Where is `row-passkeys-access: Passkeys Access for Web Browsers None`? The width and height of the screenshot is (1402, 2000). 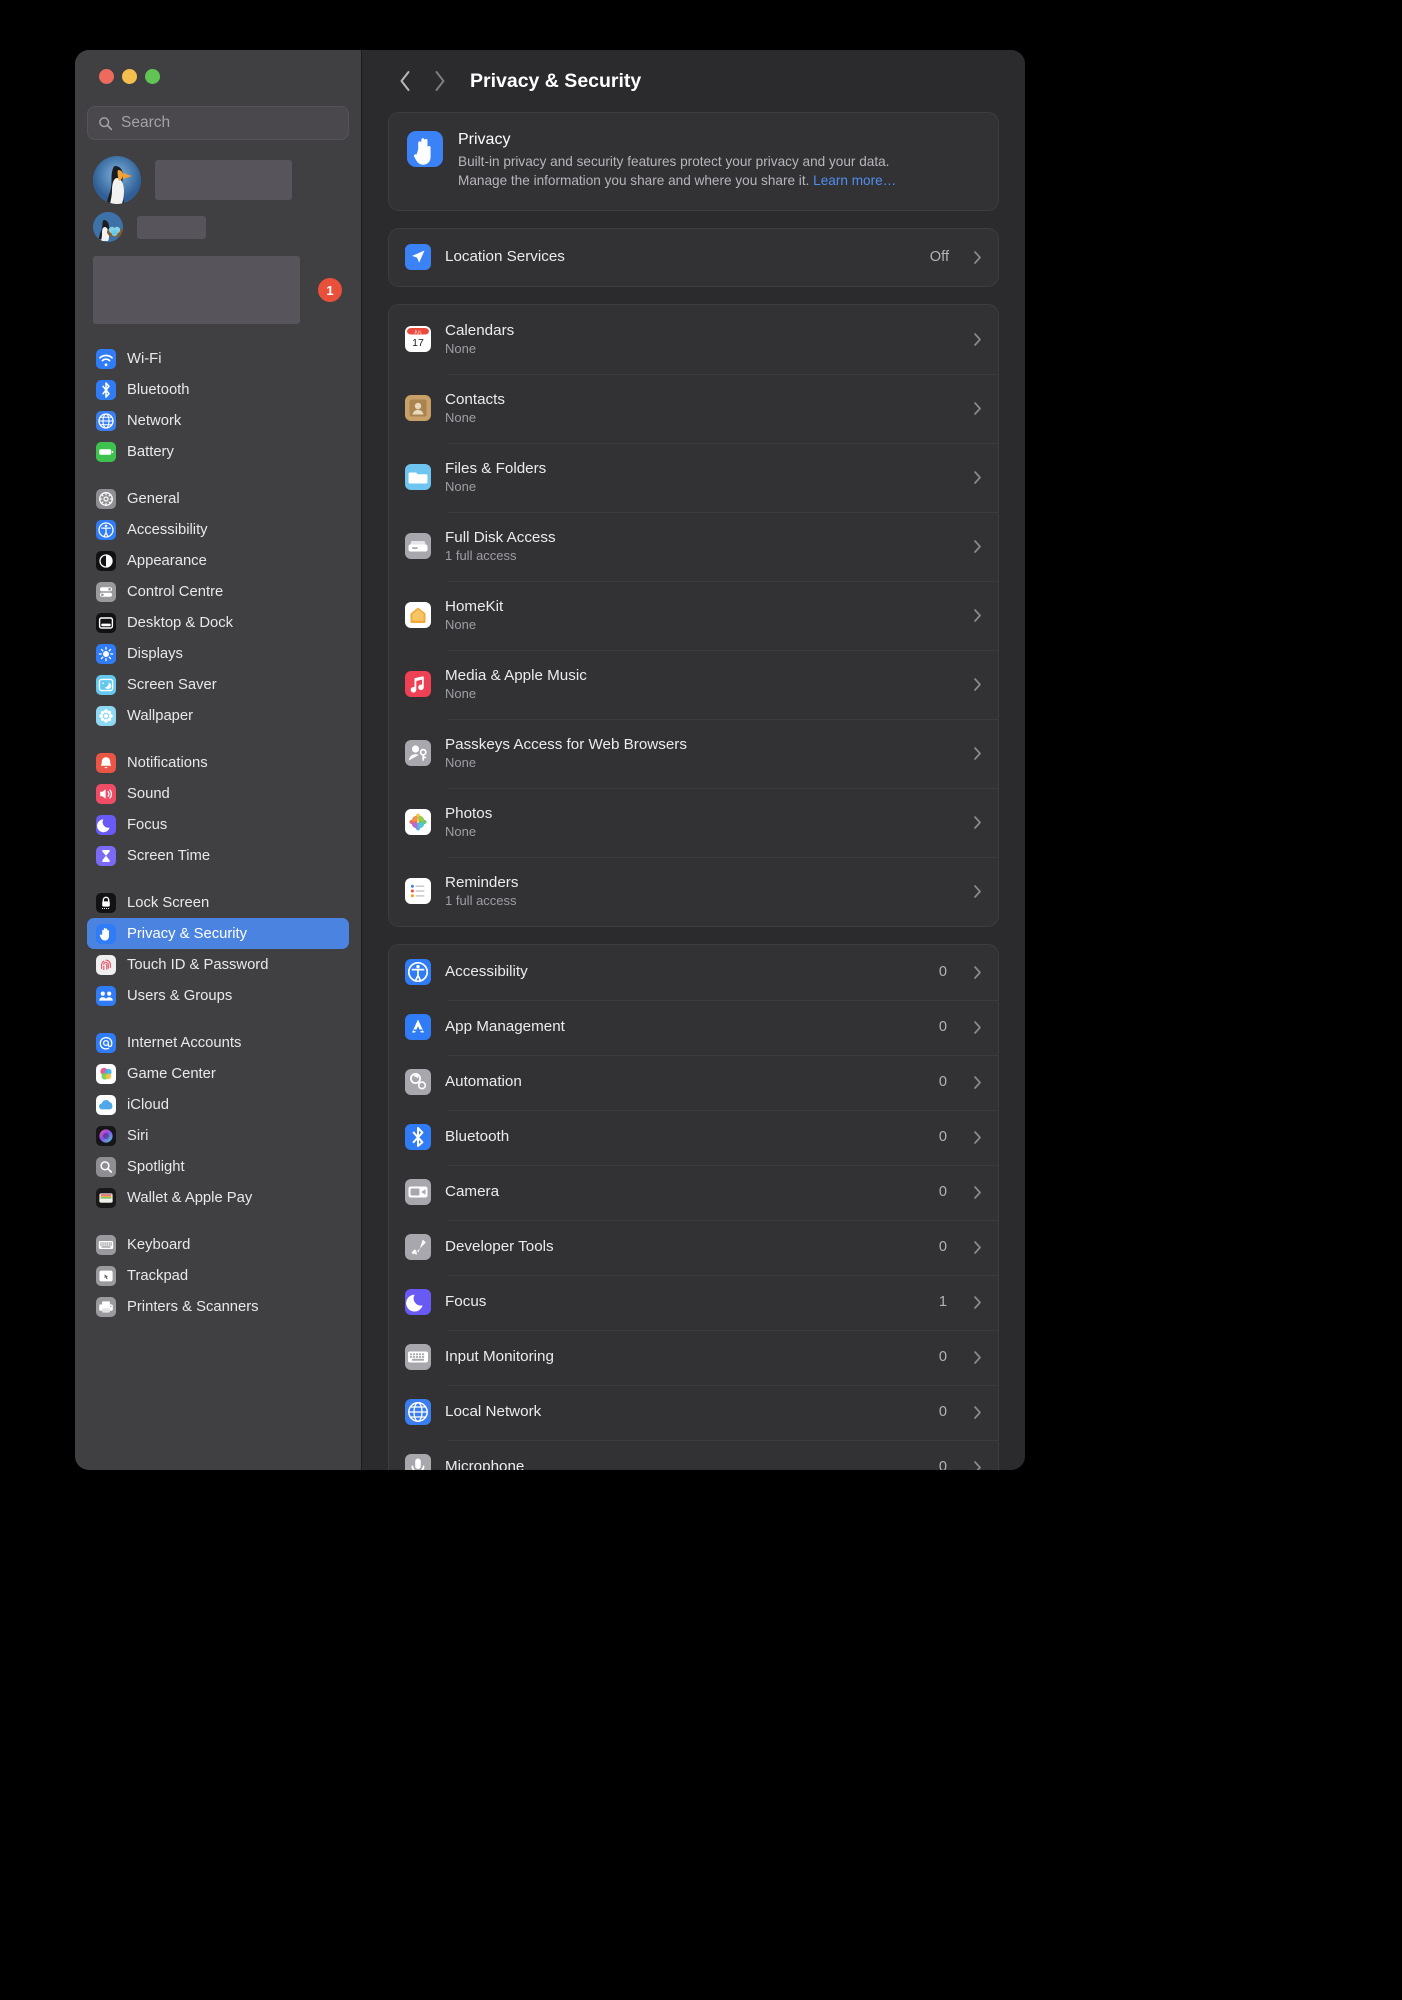
row-passkeys-access: Passkeys Access for Web Browsers None is located at coordinates (693, 753).